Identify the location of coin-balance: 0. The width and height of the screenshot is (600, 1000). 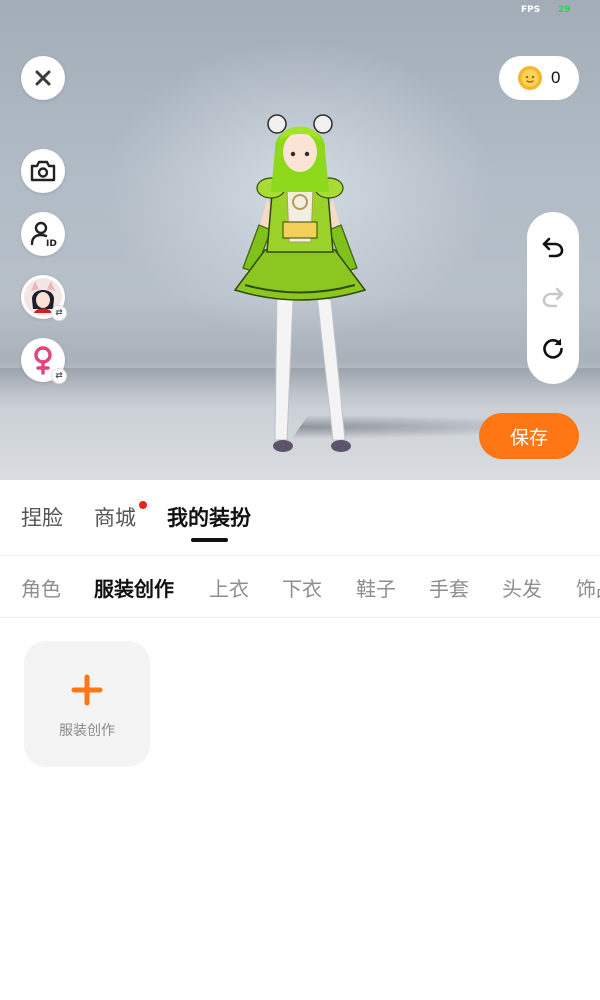
(539, 78).